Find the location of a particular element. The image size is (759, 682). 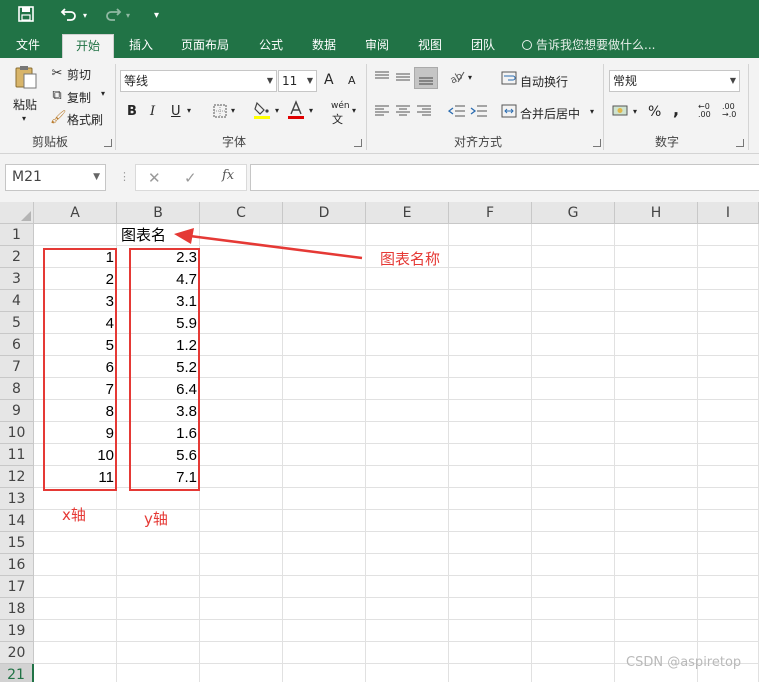

column-header-a: A is located at coordinates (75, 213).